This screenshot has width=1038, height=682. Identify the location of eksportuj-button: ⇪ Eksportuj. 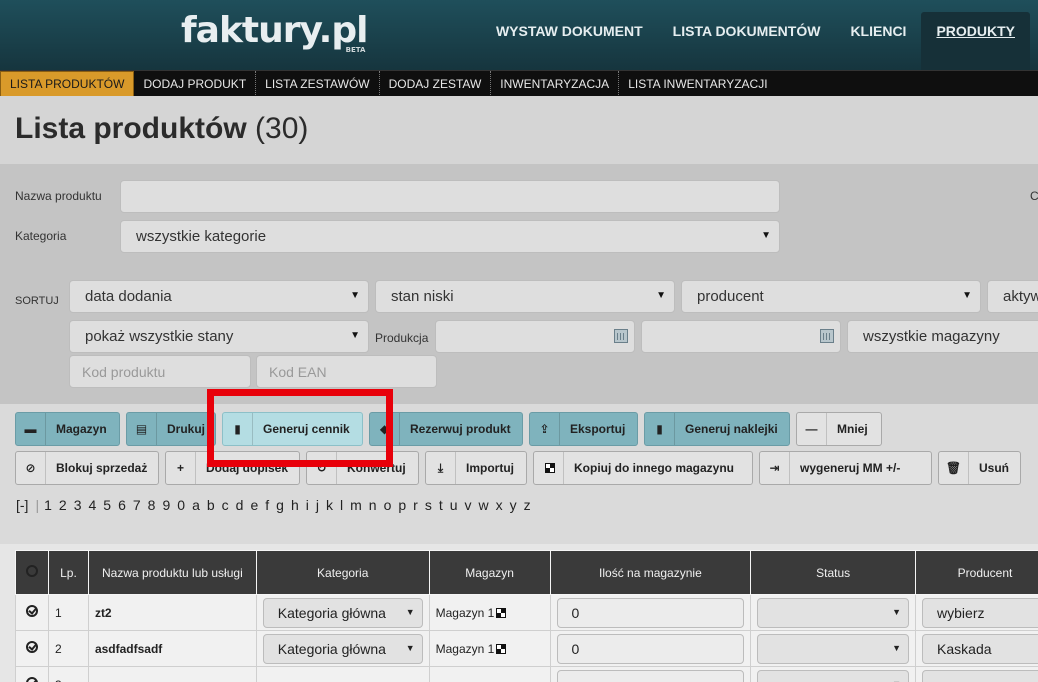
(583, 429).